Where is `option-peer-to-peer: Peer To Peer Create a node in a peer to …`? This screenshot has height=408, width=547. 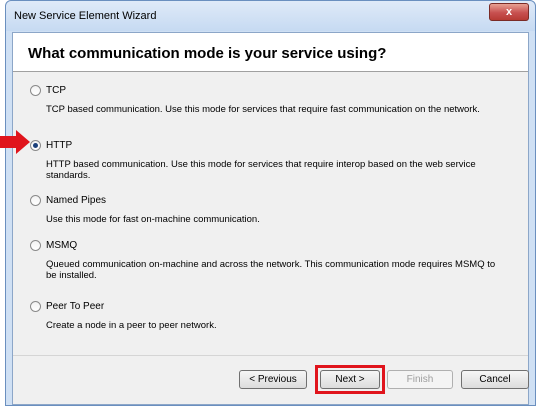
option-peer-to-peer: Peer To Peer Create a node in a peer to … is located at coordinates (271, 314).